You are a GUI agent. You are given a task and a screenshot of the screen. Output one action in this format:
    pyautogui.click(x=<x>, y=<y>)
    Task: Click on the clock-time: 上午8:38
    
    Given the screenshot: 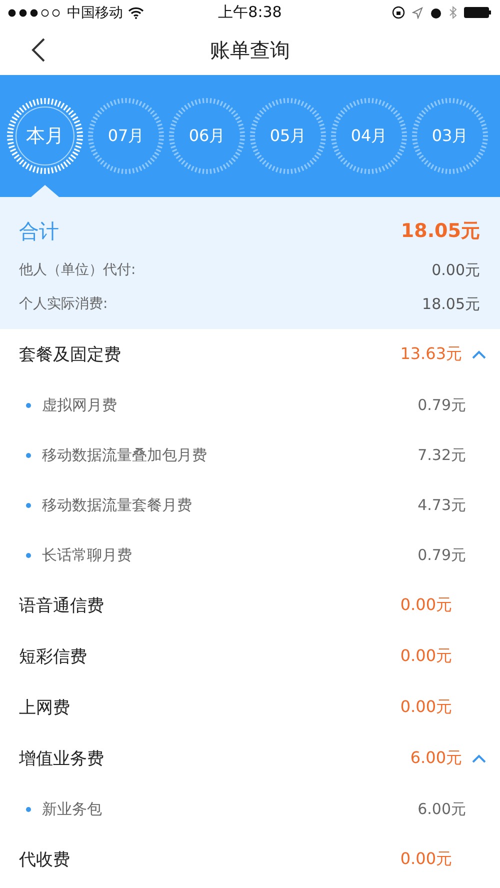 What is the action you would take?
    pyautogui.click(x=250, y=12)
    